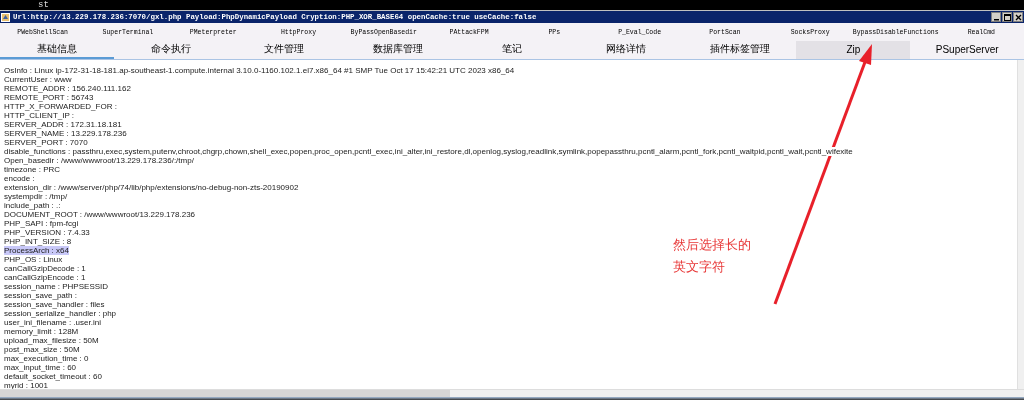 This screenshot has width=1024, height=400. I want to click on tab: 命令执行, so click(170, 50).